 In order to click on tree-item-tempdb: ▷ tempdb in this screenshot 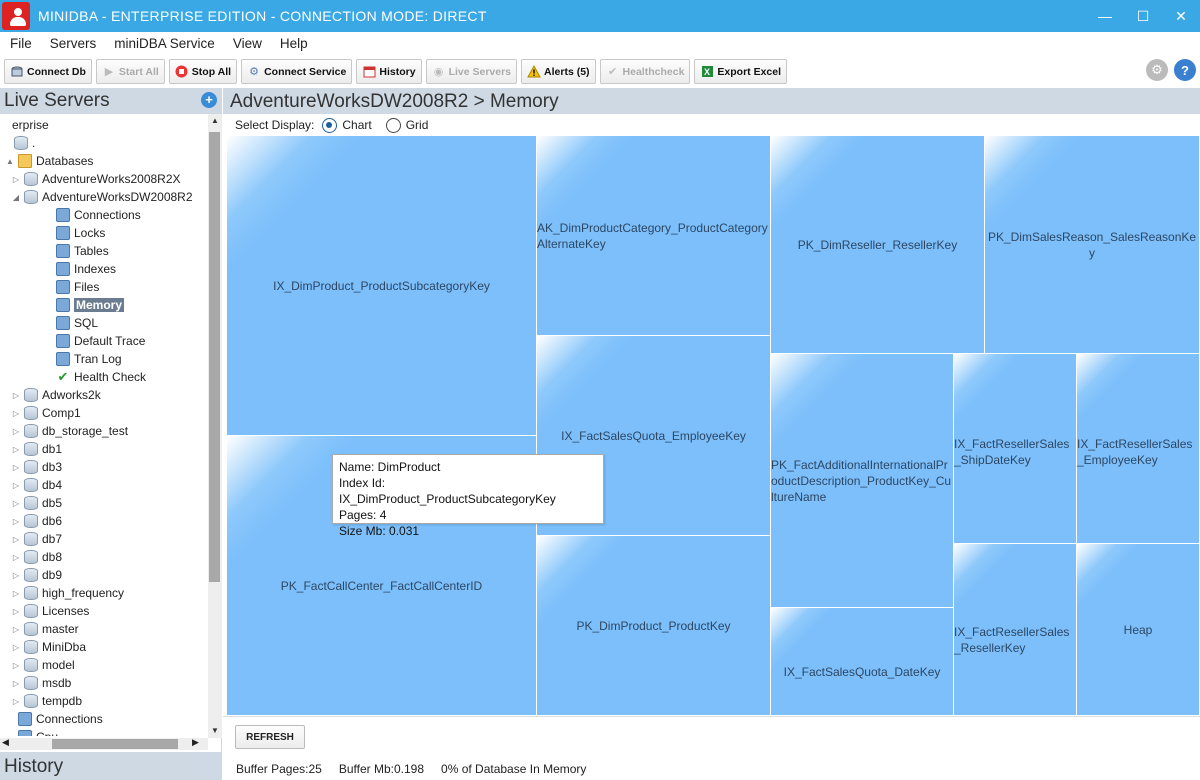, I will do `click(46, 701)`.